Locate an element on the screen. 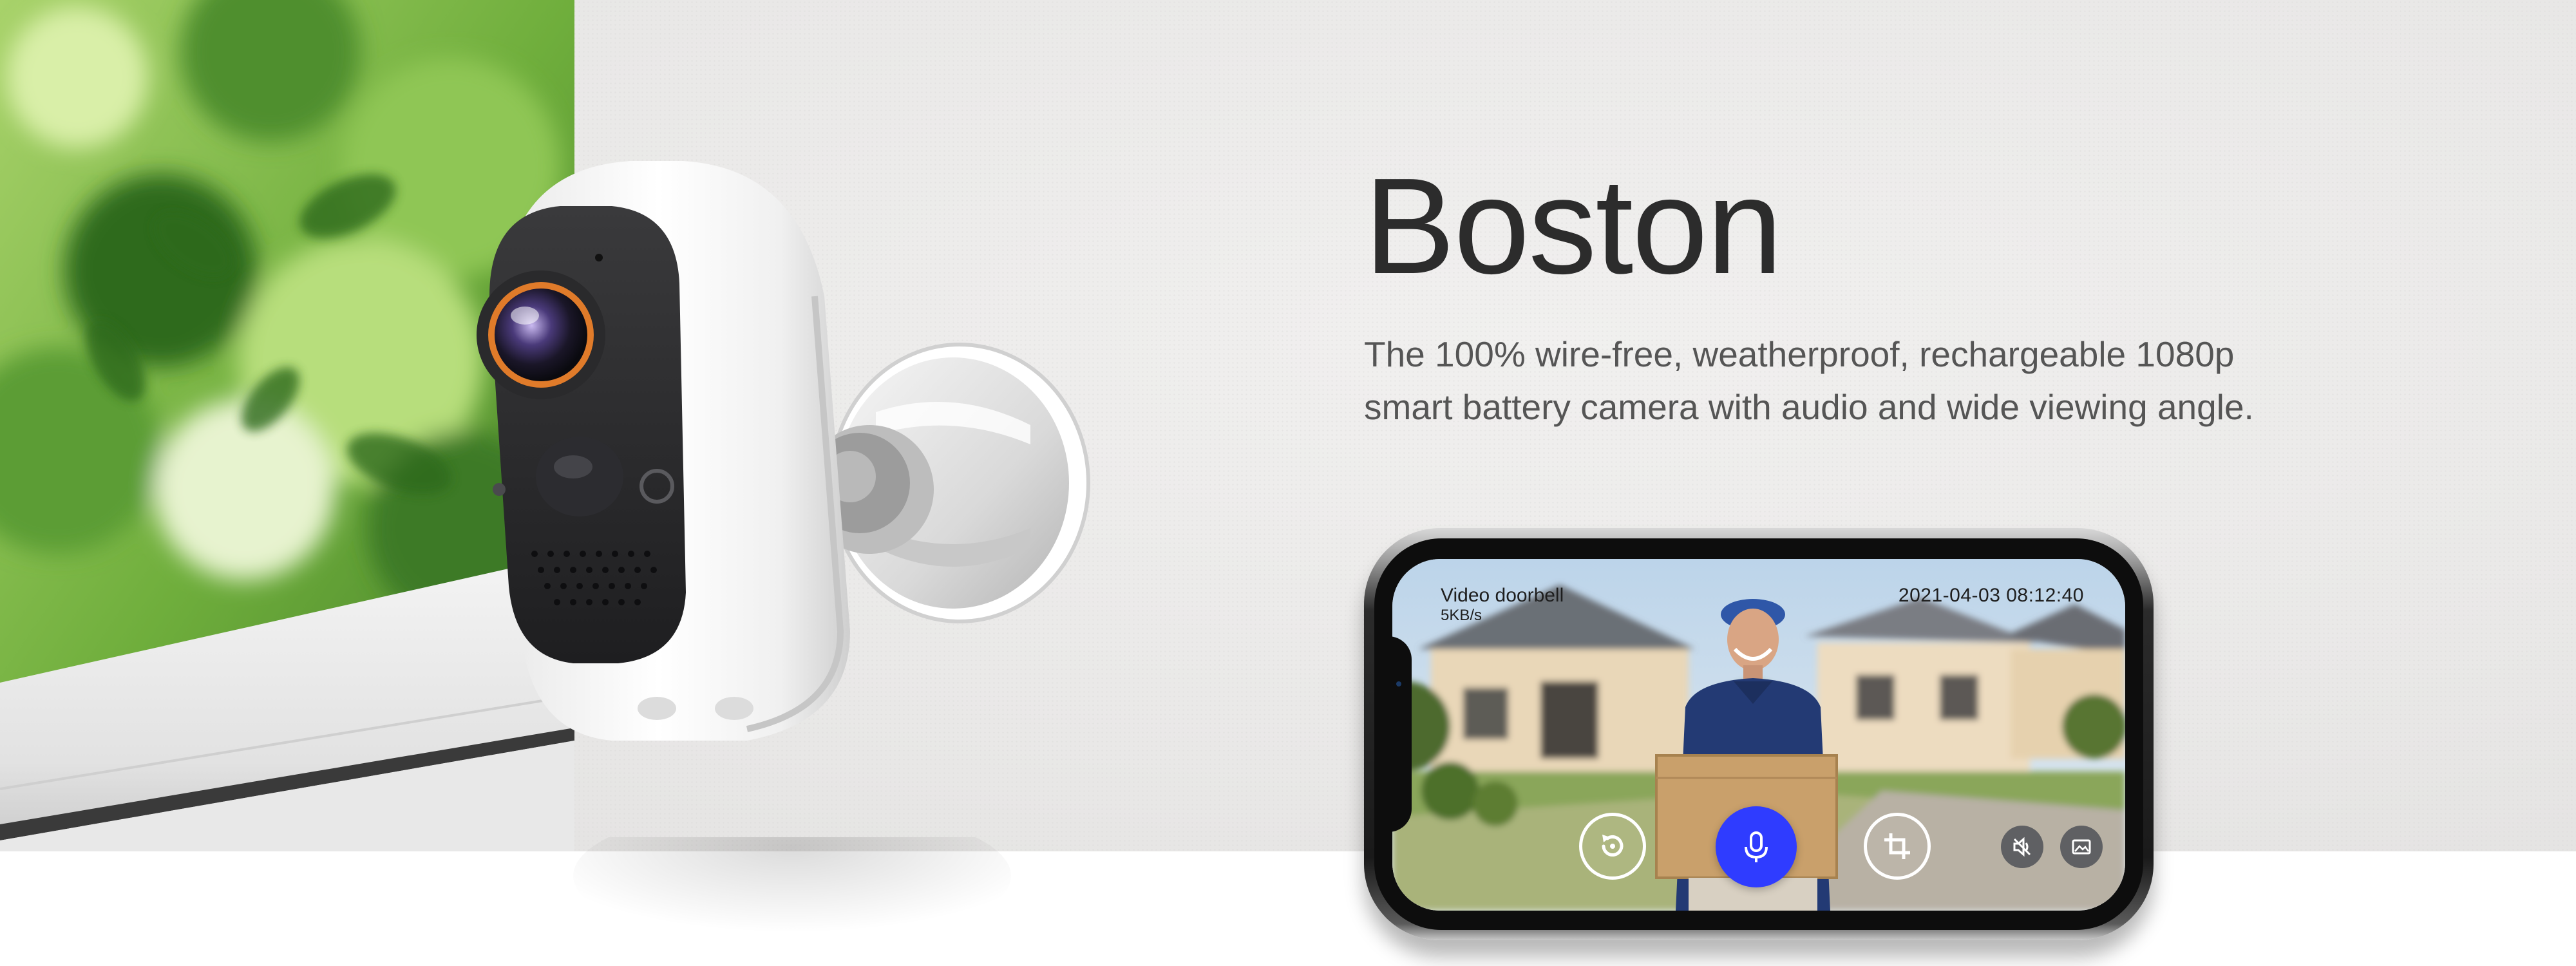 This screenshot has height=966, width=2576. microphone-button is located at coordinates (1756, 846).